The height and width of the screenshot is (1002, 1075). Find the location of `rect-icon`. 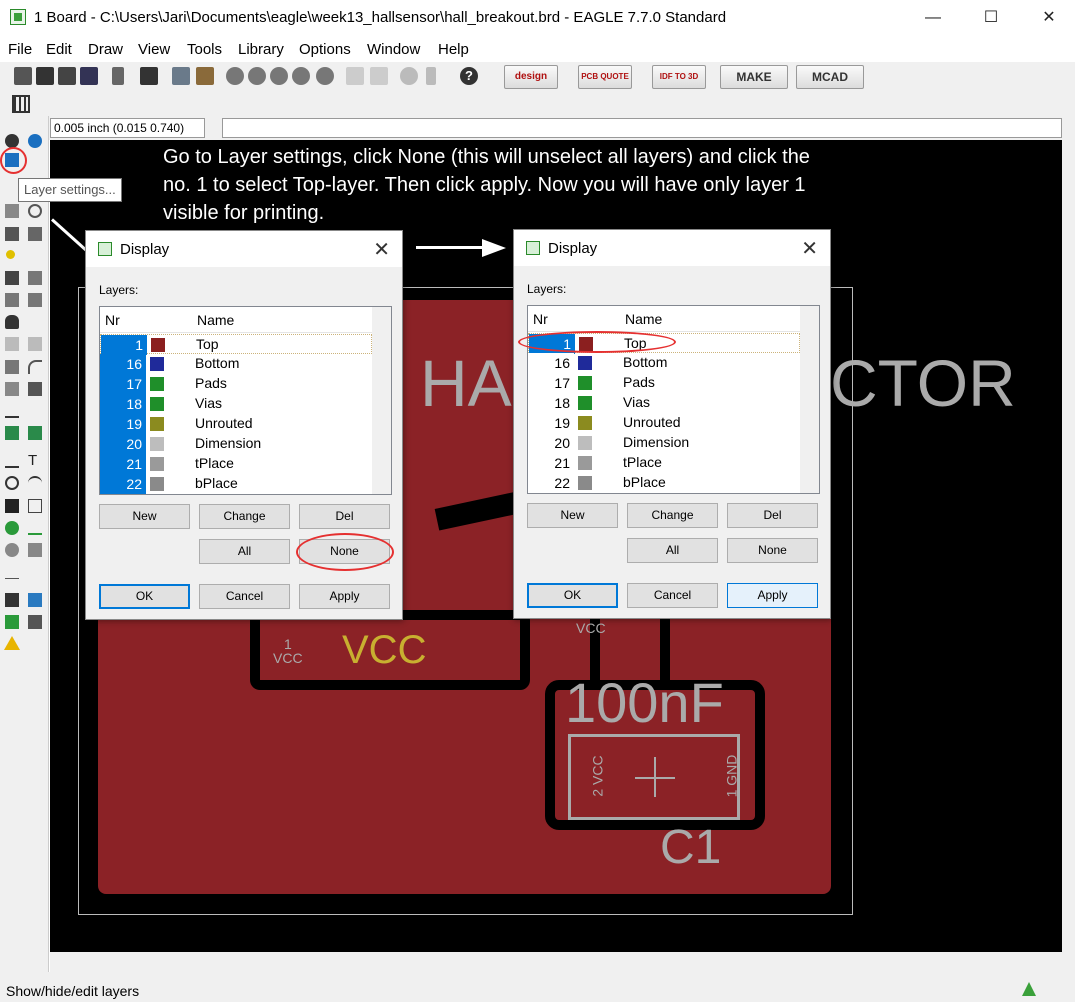

rect-icon is located at coordinates (12, 234).